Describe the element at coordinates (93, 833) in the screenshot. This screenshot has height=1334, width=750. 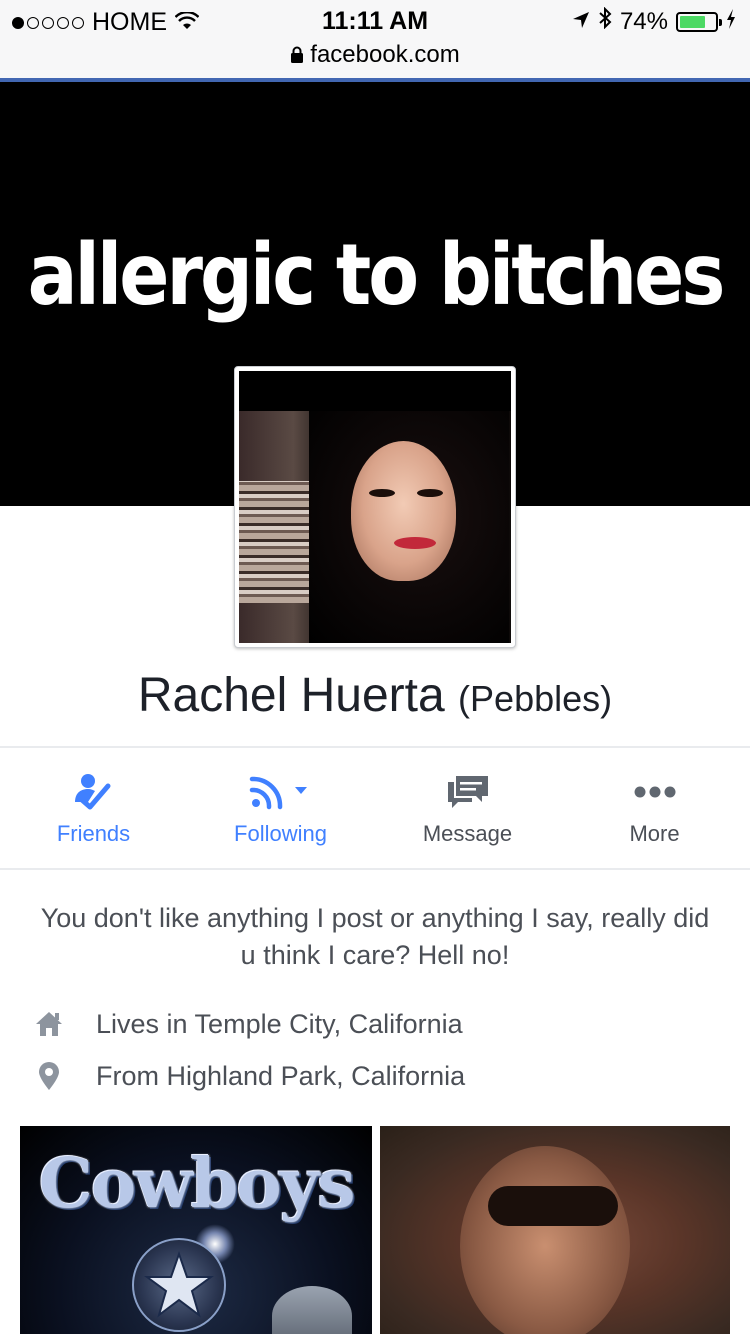
I see `friends-label: Friends` at that location.